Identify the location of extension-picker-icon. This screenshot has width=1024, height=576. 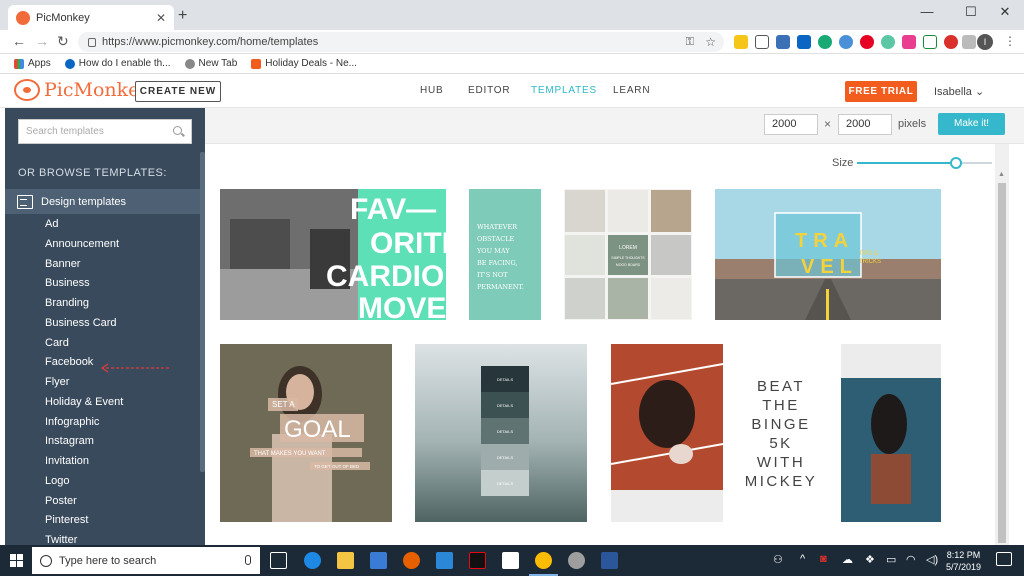
(909, 42).